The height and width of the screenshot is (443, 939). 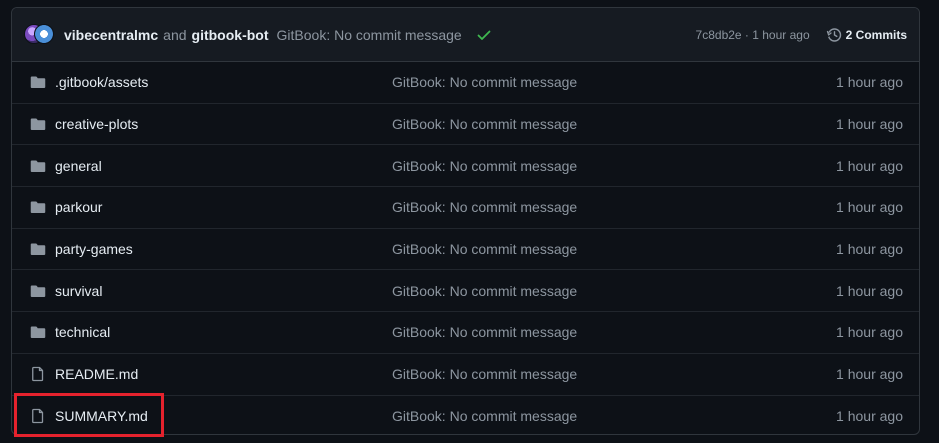 I want to click on file-name-link: parkour, so click(x=78, y=207).